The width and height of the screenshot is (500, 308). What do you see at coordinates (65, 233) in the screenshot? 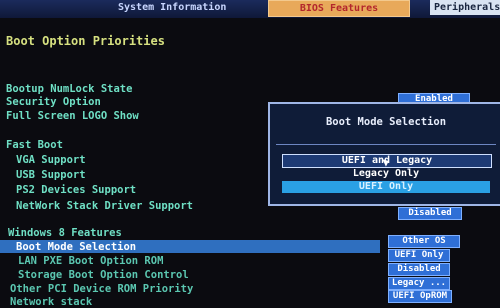
I see `setting-windows-8-features: Windows 8 Features` at bounding box center [65, 233].